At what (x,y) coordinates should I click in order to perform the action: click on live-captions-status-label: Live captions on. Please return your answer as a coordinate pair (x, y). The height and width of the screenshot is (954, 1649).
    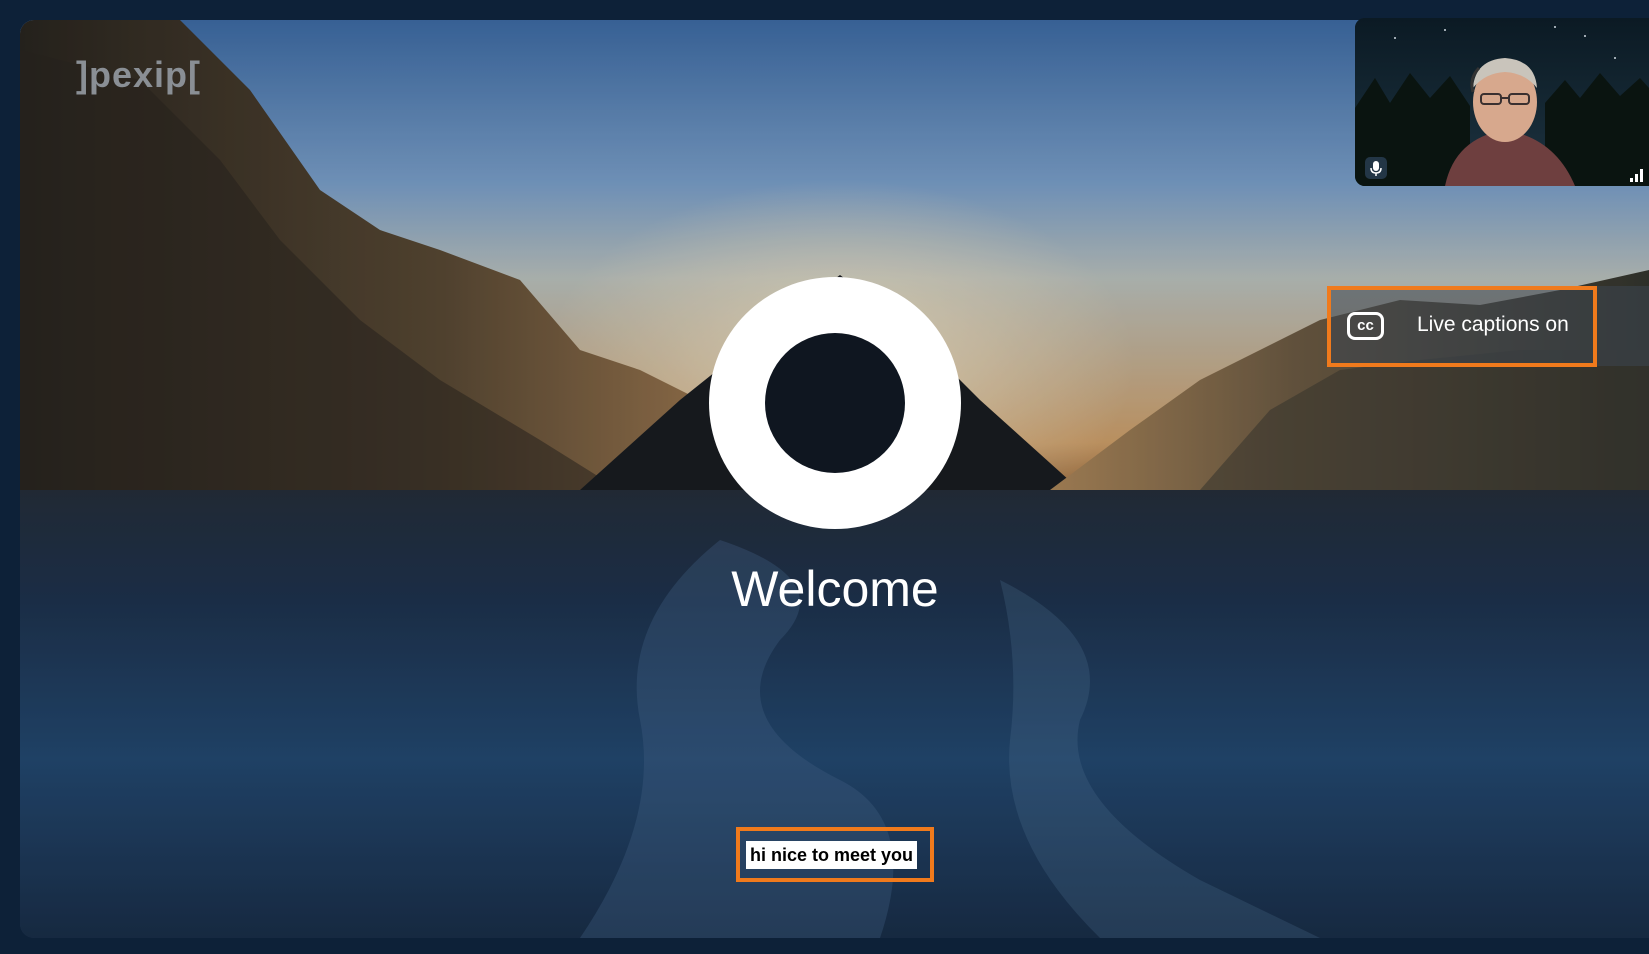
    Looking at the image, I should click on (1493, 324).